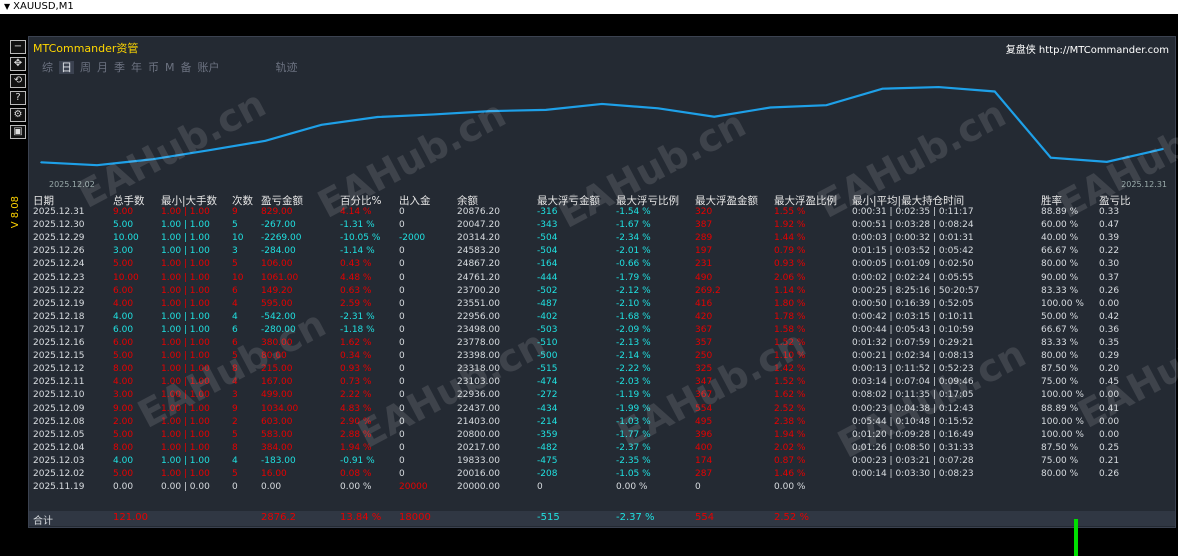 The height and width of the screenshot is (556, 1178). What do you see at coordinates (704, 395) in the screenshot?
I see `table-cell: 367` at bounding box center [704, 395].